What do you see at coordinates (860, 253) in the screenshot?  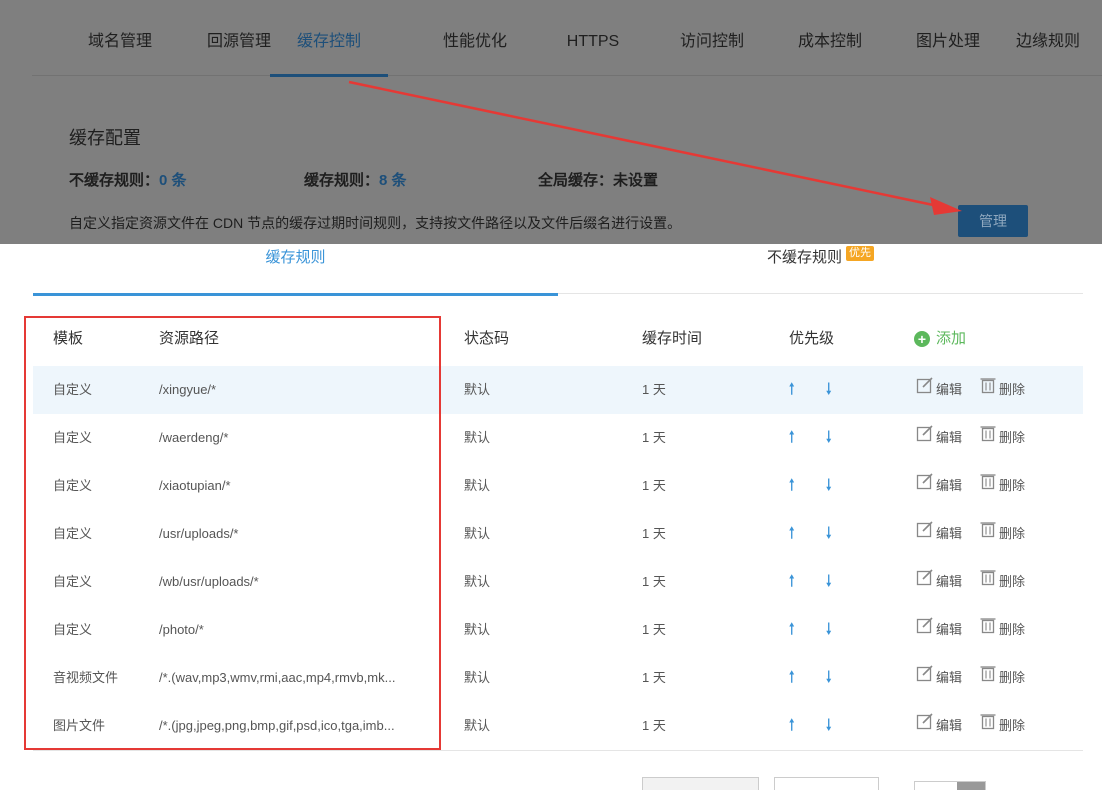 I see `priority-badge: 优先` at bounding box center [860, 253].